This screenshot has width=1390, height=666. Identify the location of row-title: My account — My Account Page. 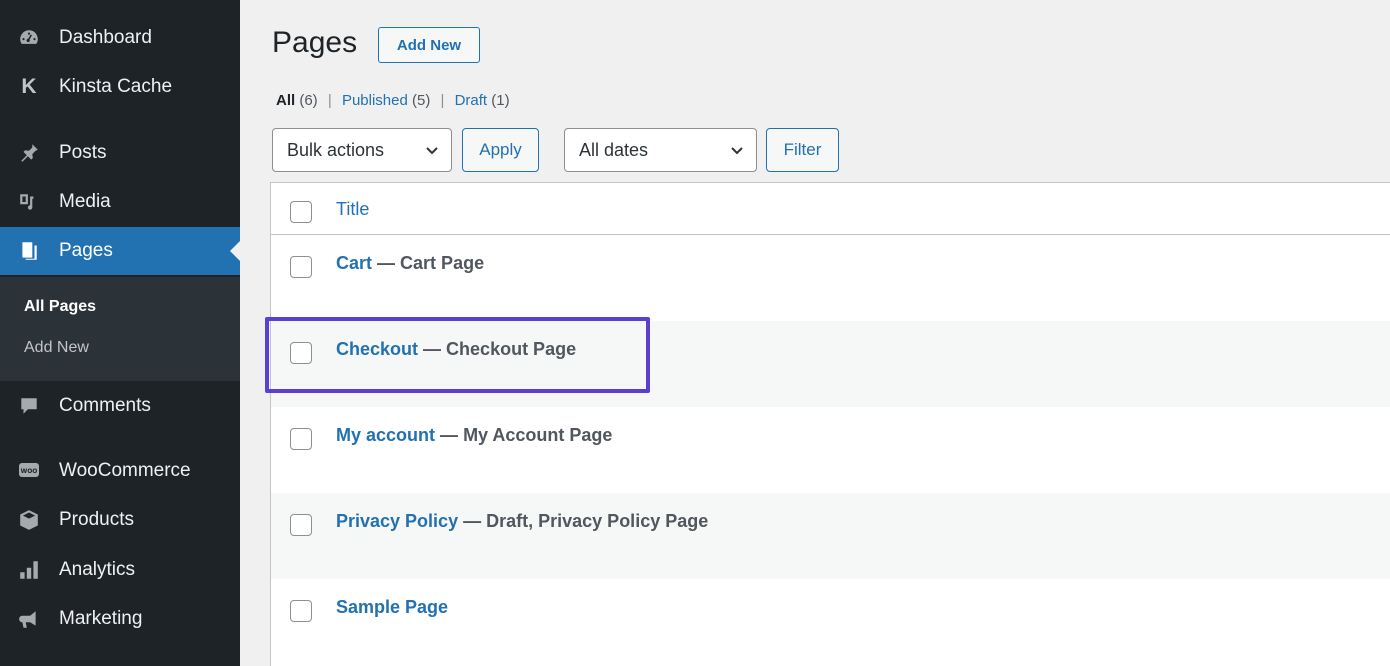
(474, 435).